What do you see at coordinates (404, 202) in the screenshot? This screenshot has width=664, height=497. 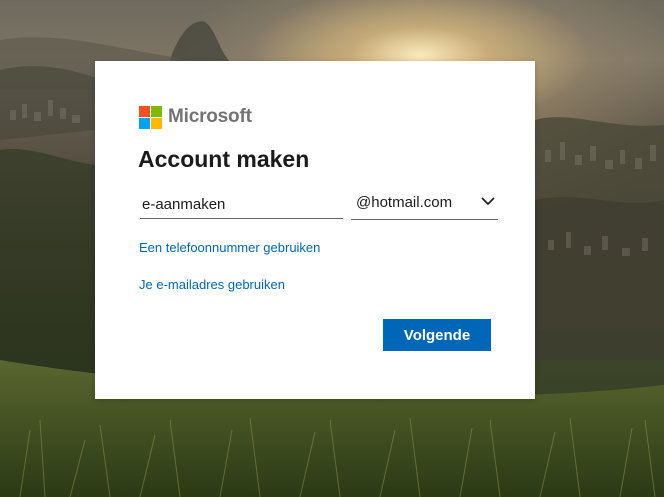 I see `domain-selected-value: @hotmail.com` at bounding box center [404, 202].